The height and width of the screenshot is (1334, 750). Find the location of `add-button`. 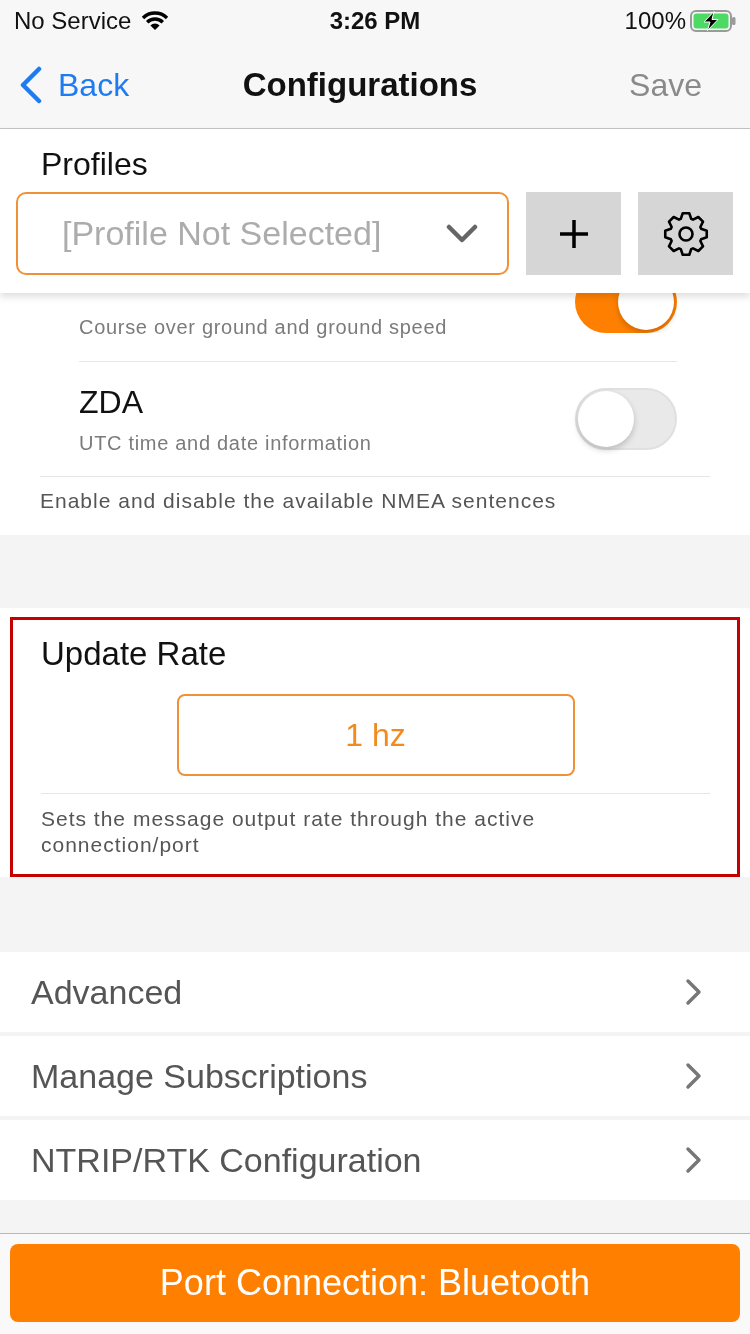

add-button is located at coordinates (573, 233).